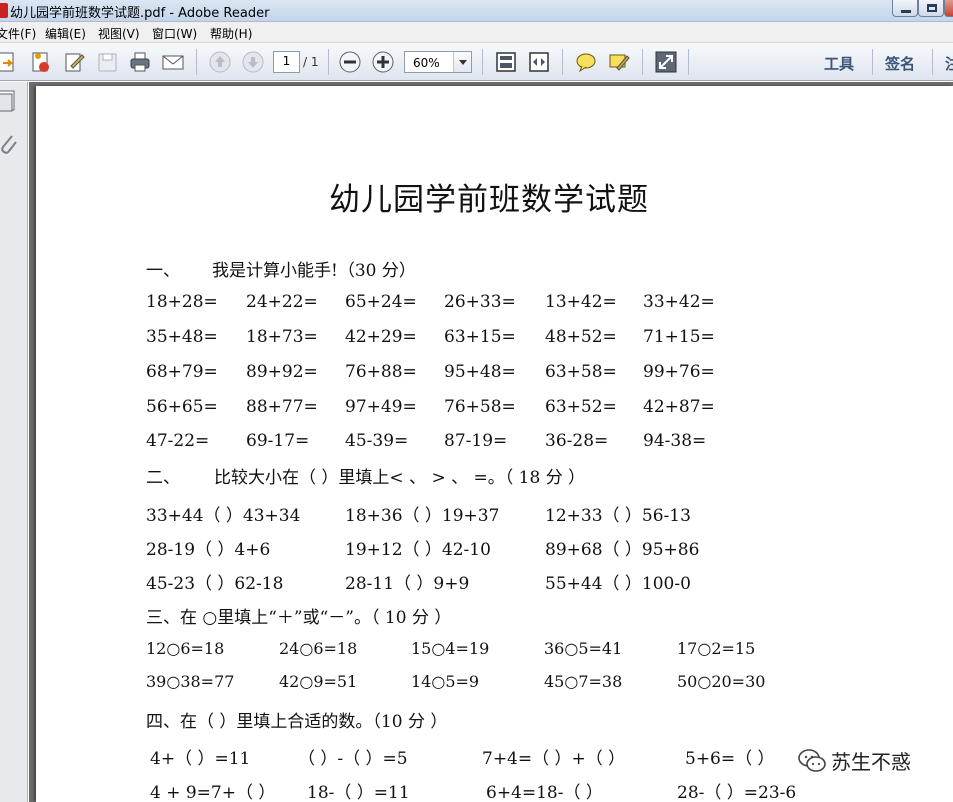 This screenshot has height=802, width=953. I want to click on zoom-select: 60%, so click(438, 62).